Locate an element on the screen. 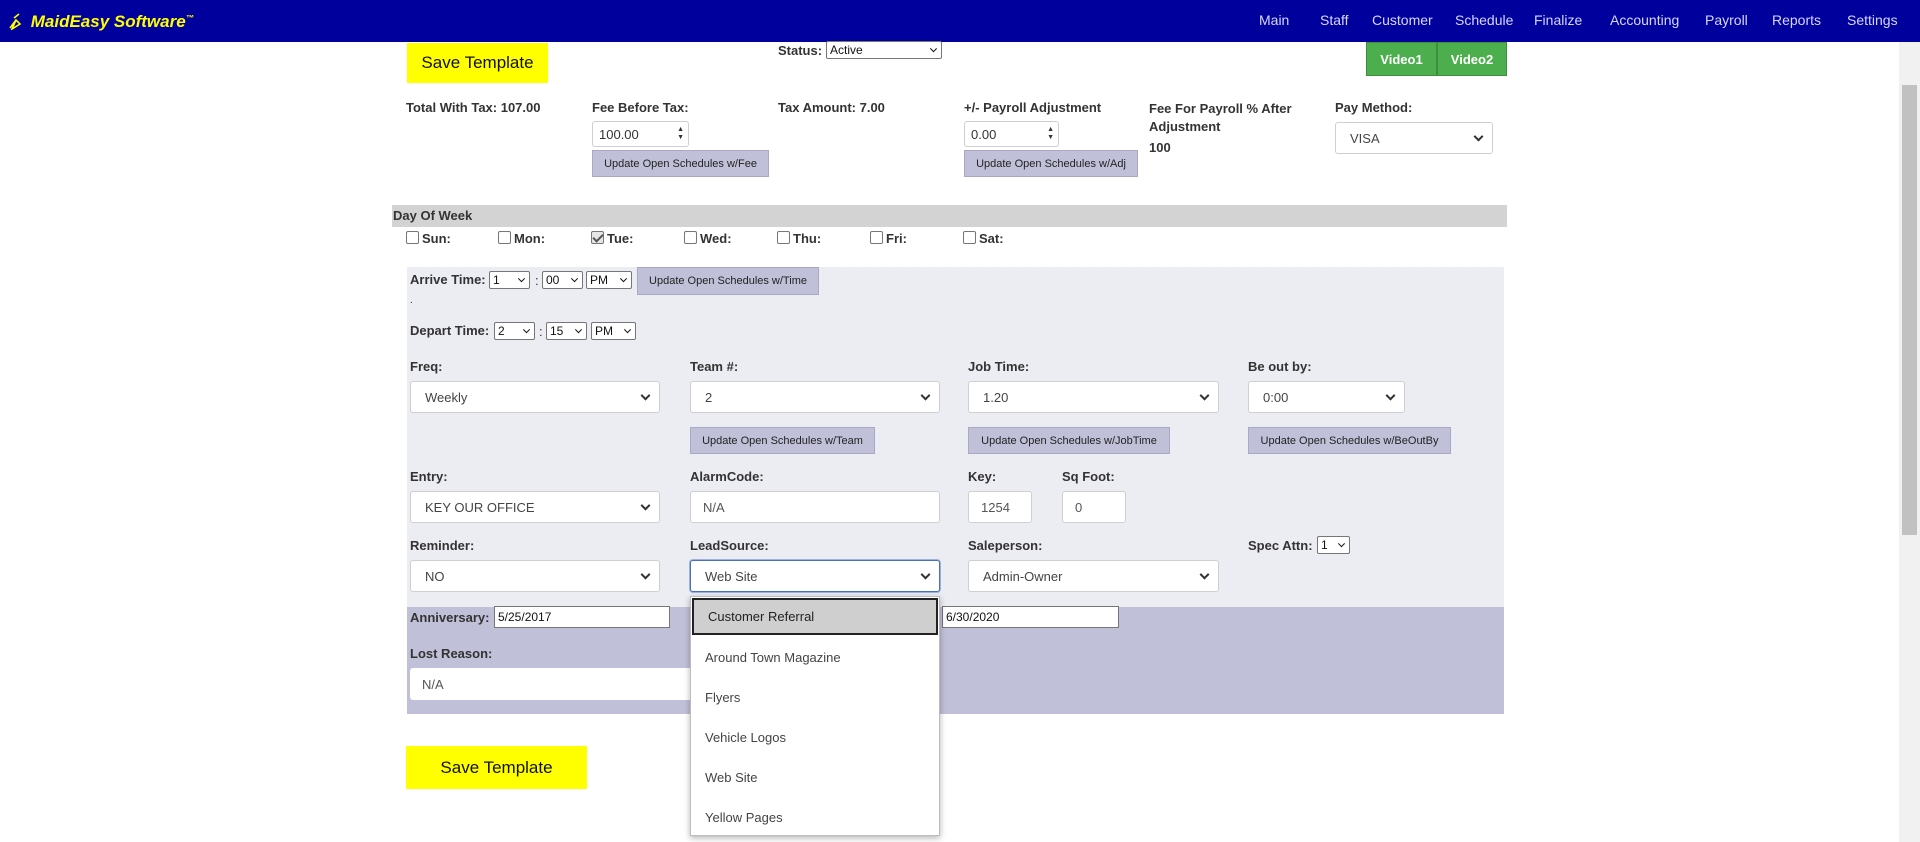 The width and height of the screenshot is (1920, 842). salesperson-label: Saleperson: is located at coordinates (1005, 545).